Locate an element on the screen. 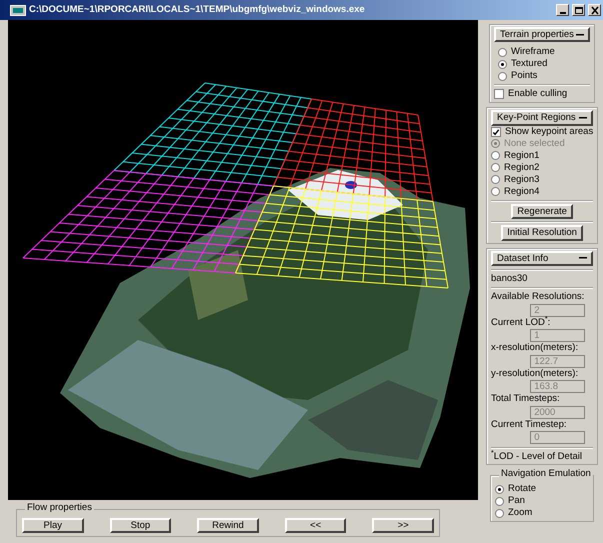  action-button: Regenerate is located at coordinates (542, 212).